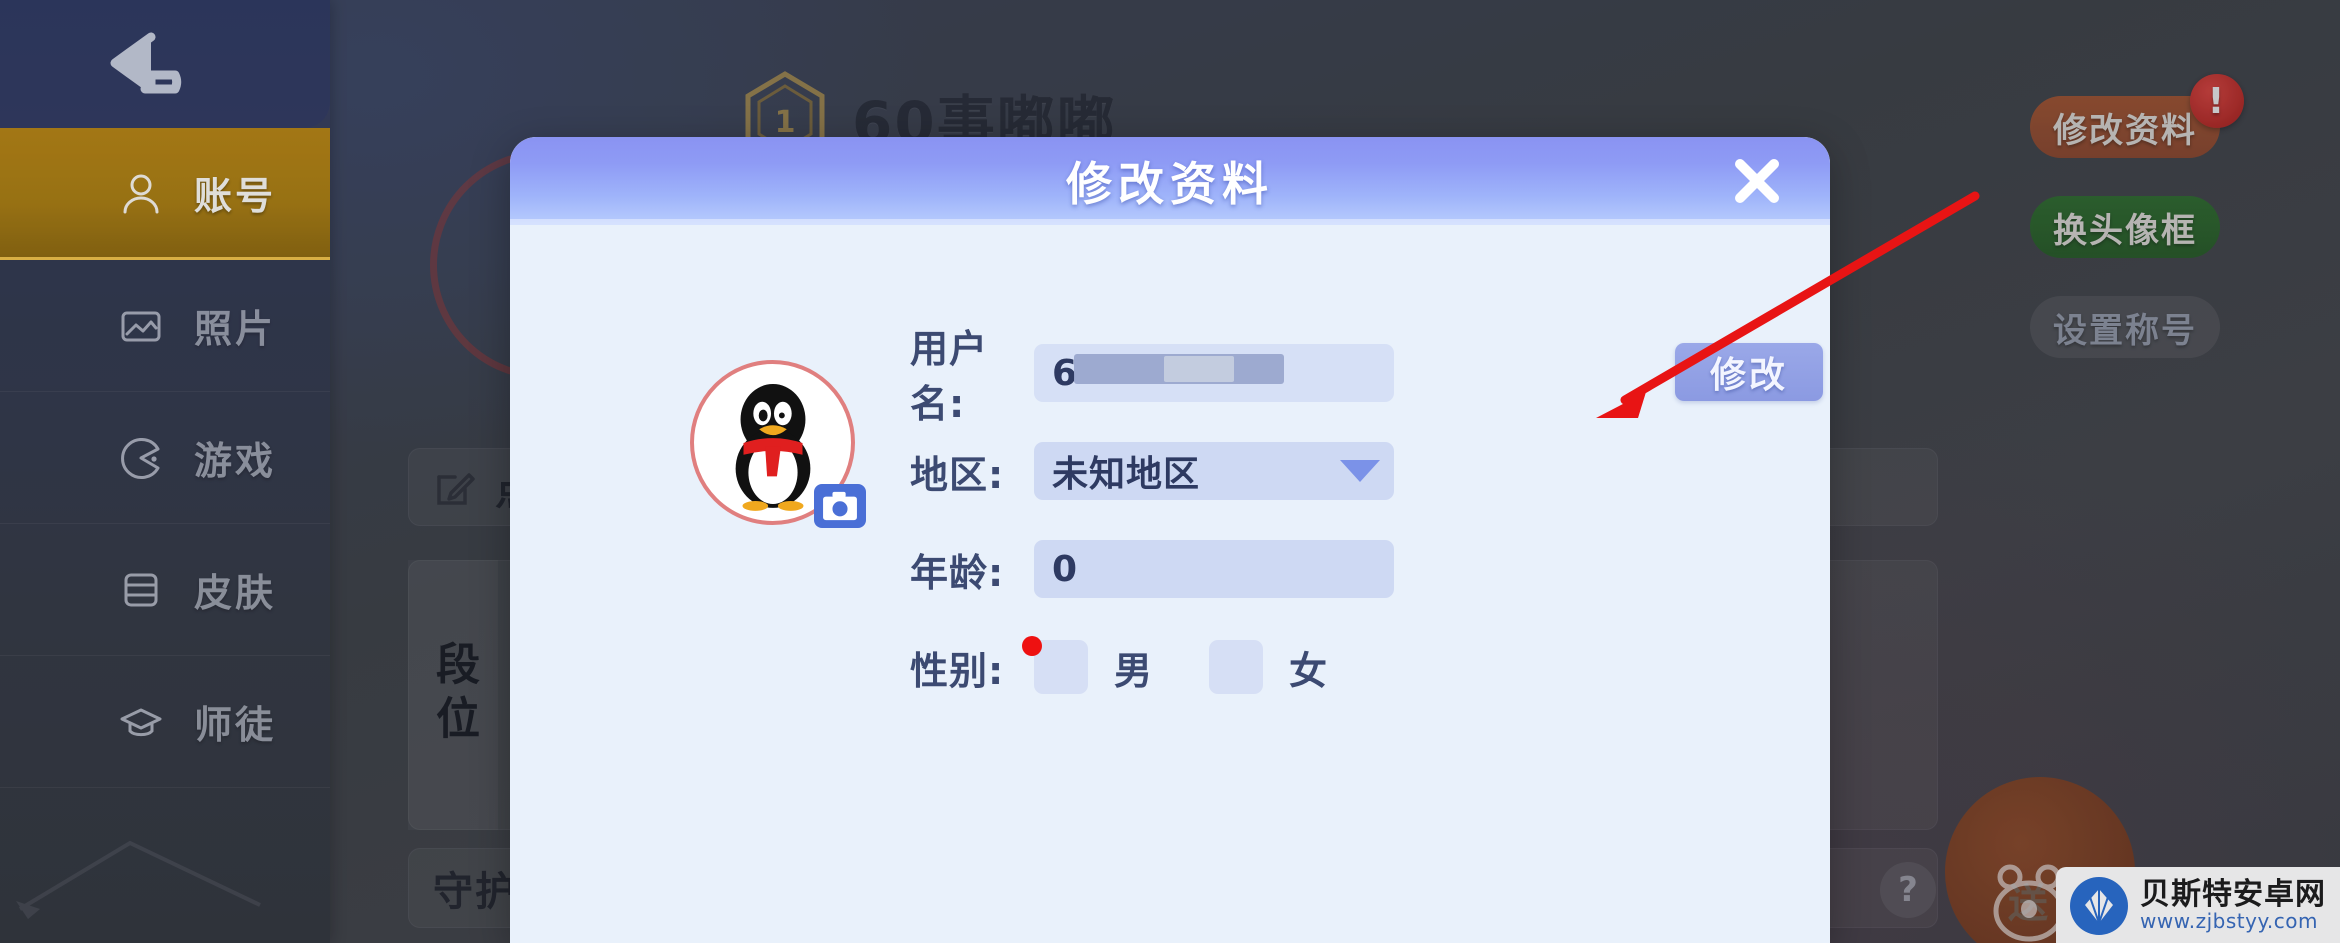  Describe the element at coordinates (1126, 474) in the screenshot. I see `region-value: 未知地区` at that location.